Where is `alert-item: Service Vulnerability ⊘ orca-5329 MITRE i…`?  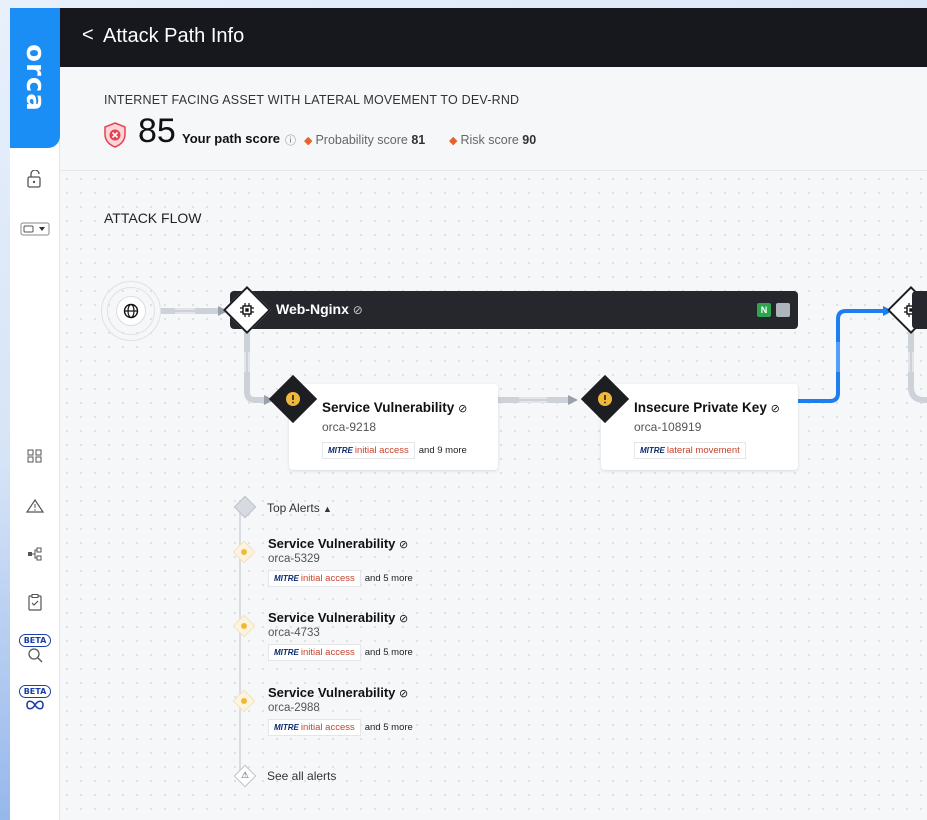
alert-item: Service Vulnerability ⊘ orca-5329 MITRE i… is located at coordinates (340, 561).